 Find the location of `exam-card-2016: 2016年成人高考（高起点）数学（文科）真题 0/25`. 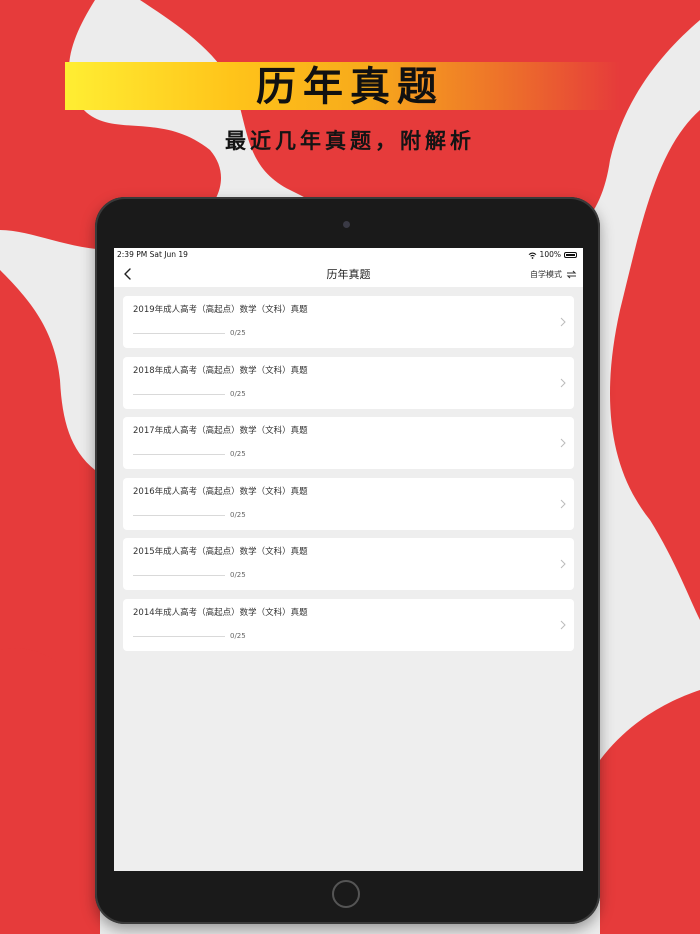

exam-card-2016: 2016年成人高考（高起点）数学（文科）真题 0/25 is located at coordinates (348, 503).